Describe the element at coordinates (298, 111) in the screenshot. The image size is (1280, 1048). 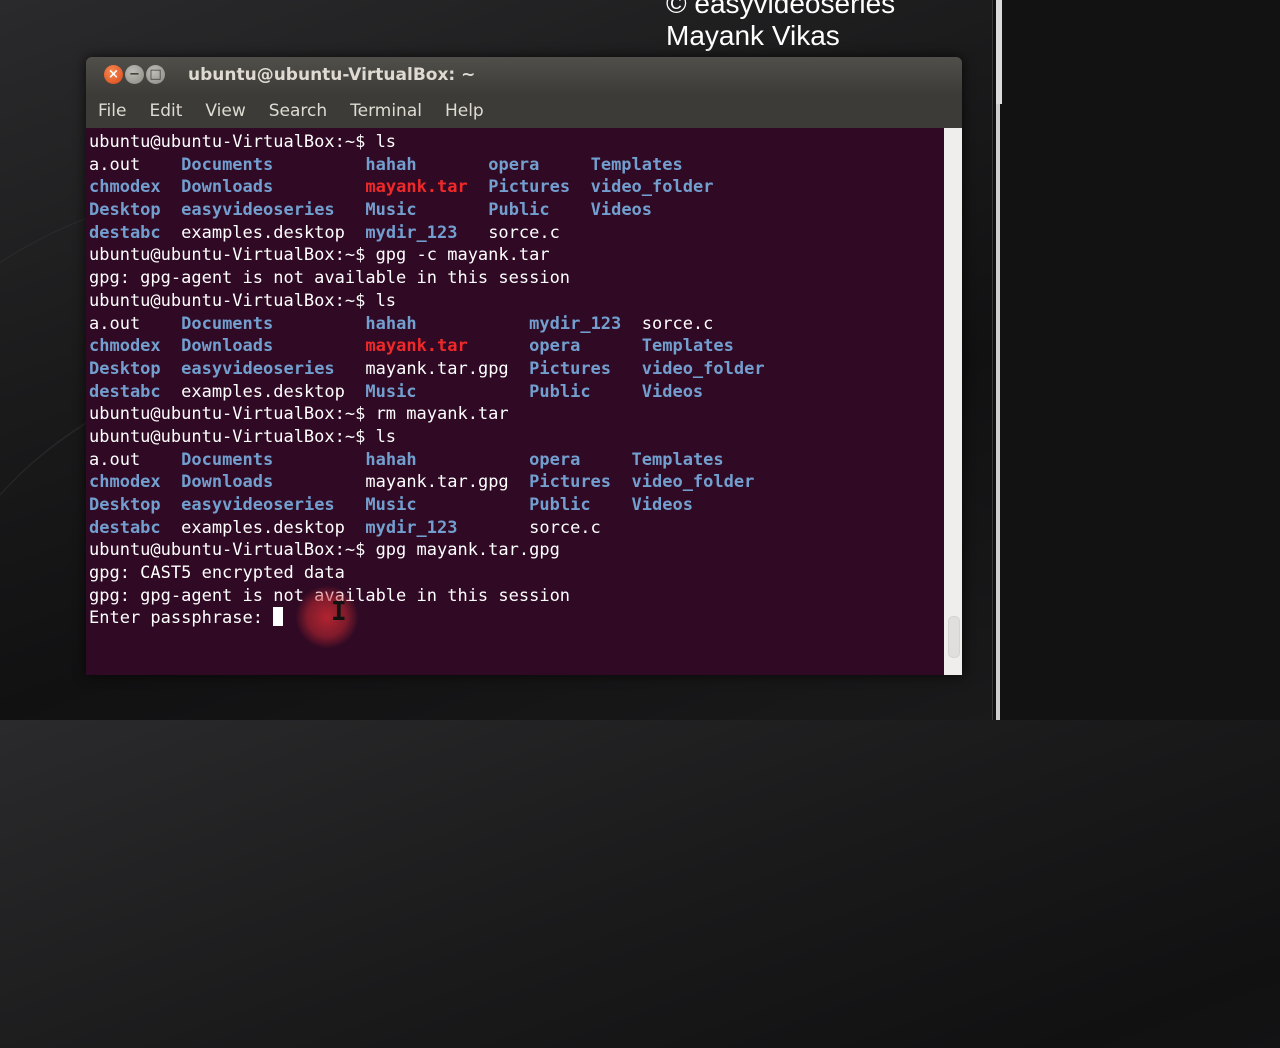
I see `menu-search: Search` at that location.